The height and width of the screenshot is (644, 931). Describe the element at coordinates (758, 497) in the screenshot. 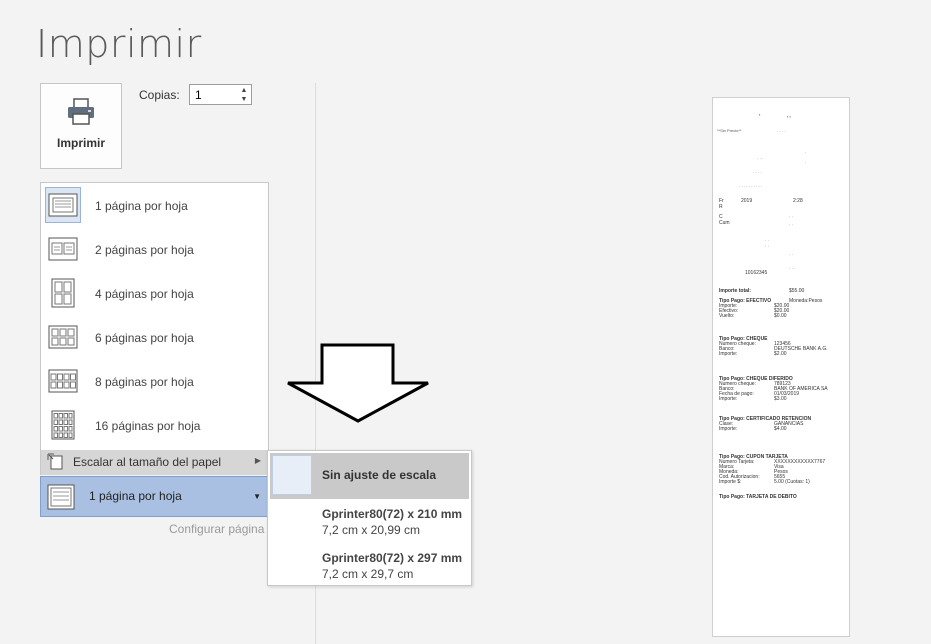

I see `preview-line-label: Tipo Pago: TARJETA DE DEBITO` at that location.